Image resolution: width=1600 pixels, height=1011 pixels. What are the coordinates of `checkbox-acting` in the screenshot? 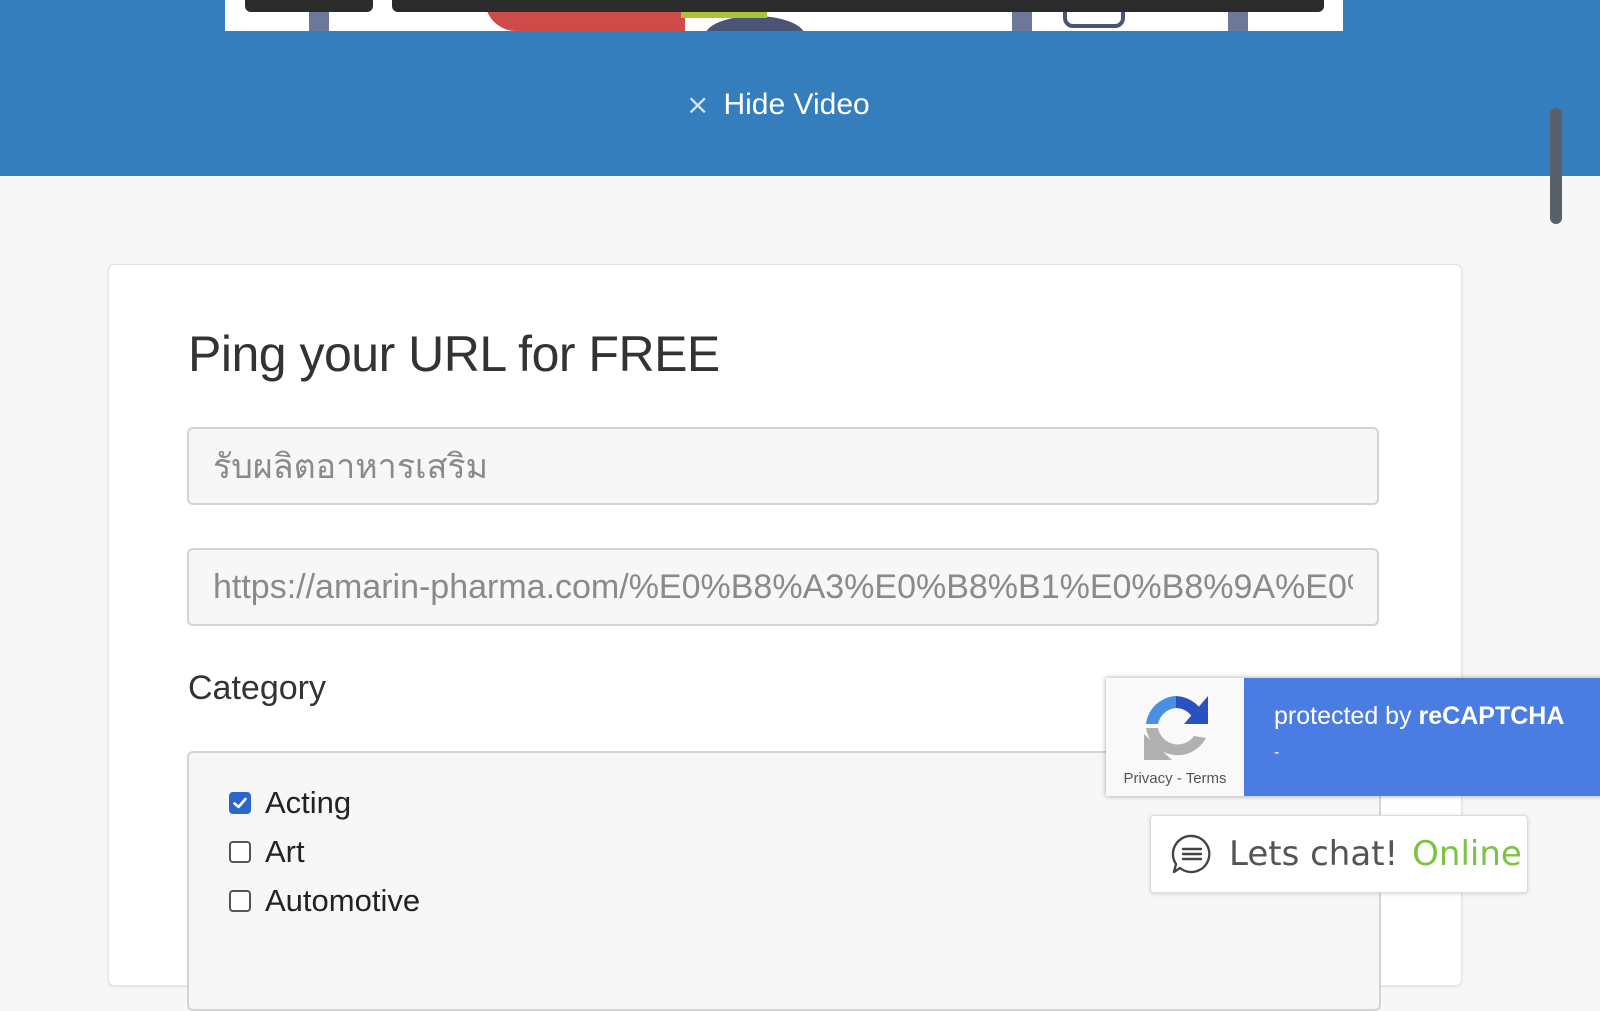 It's located at (240, 803).